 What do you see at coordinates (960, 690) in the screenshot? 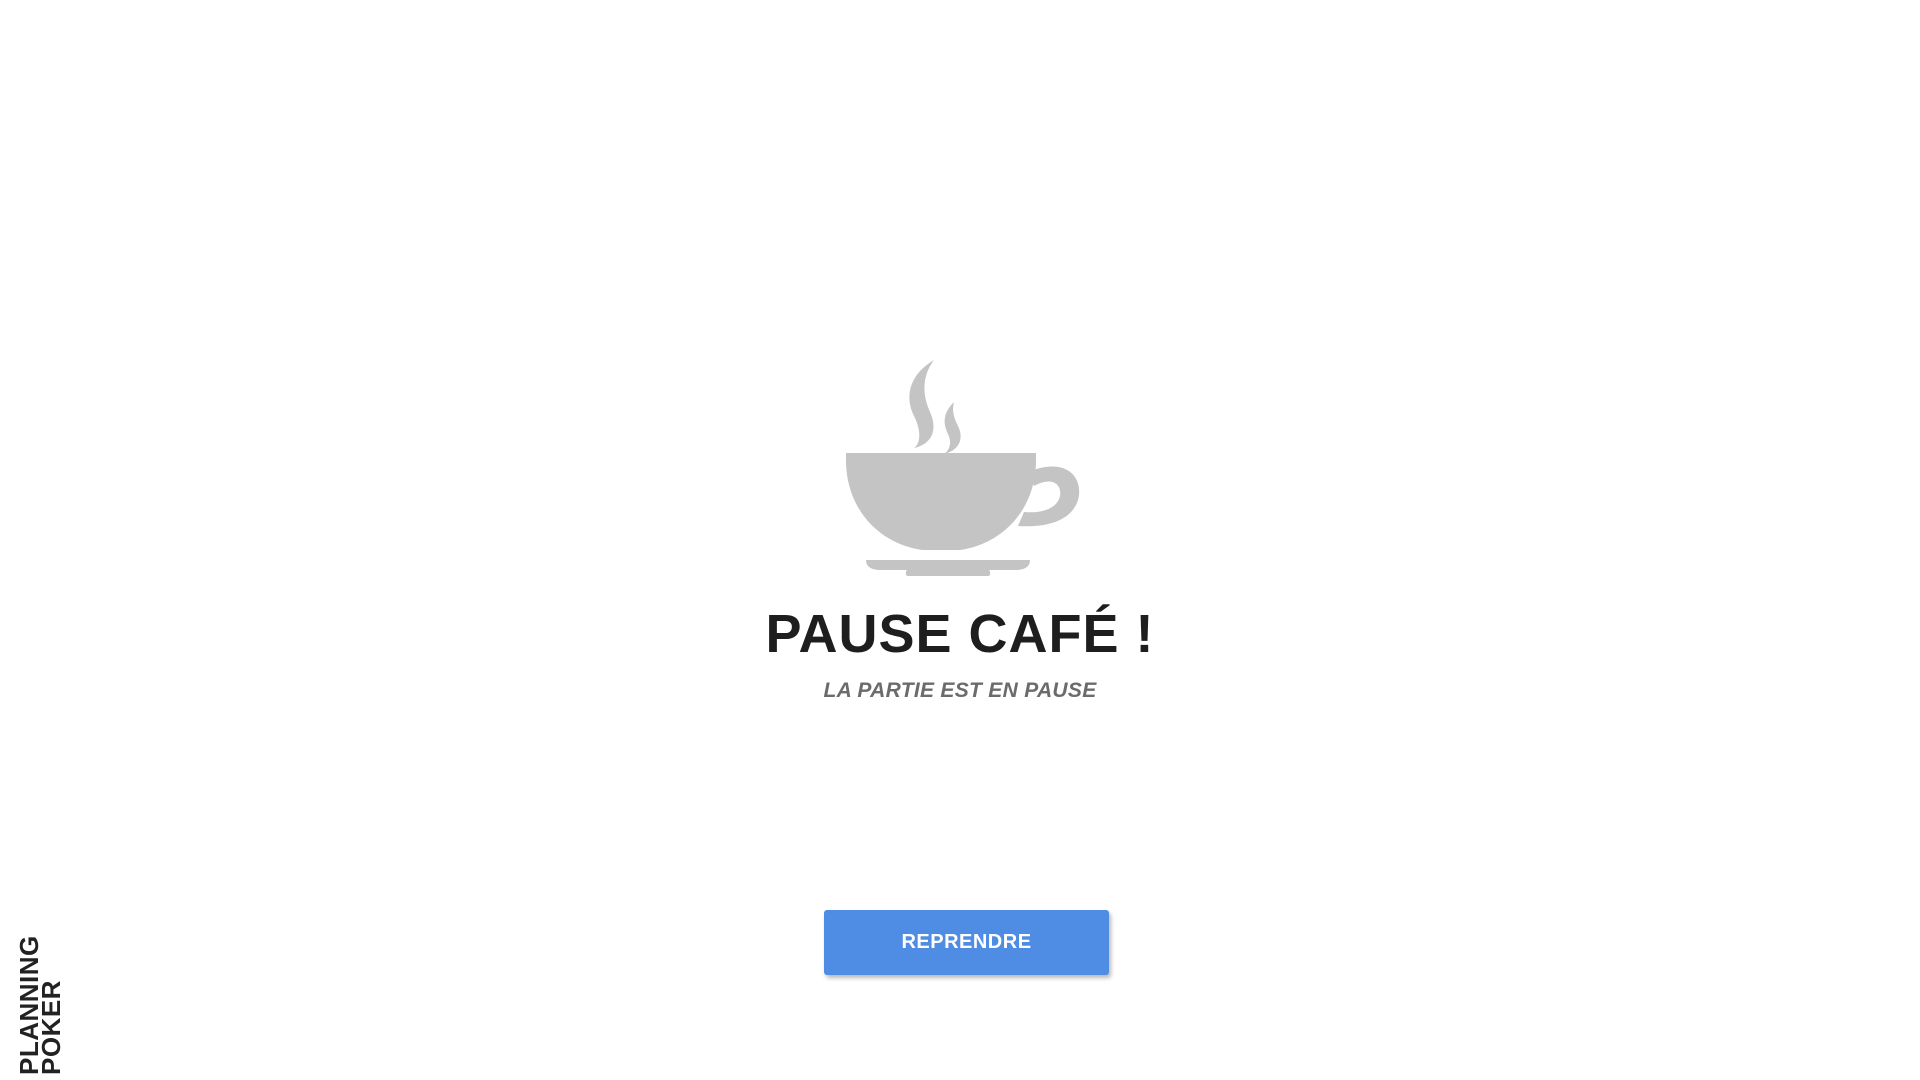
I see `pause-subtitle: LA PARTIE EST EN PAUSE` at bounding box center [960, 690].